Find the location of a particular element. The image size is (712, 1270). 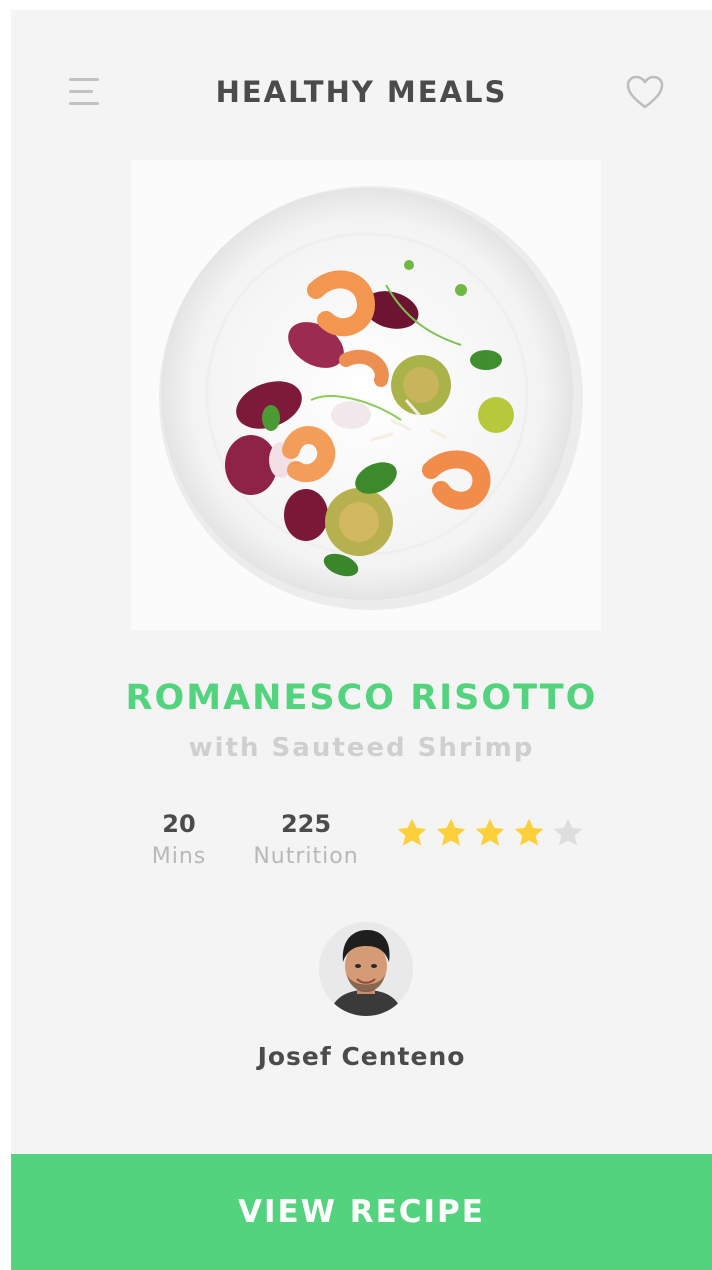

stat-time-value: 20 is located at coordinates (179, 824).